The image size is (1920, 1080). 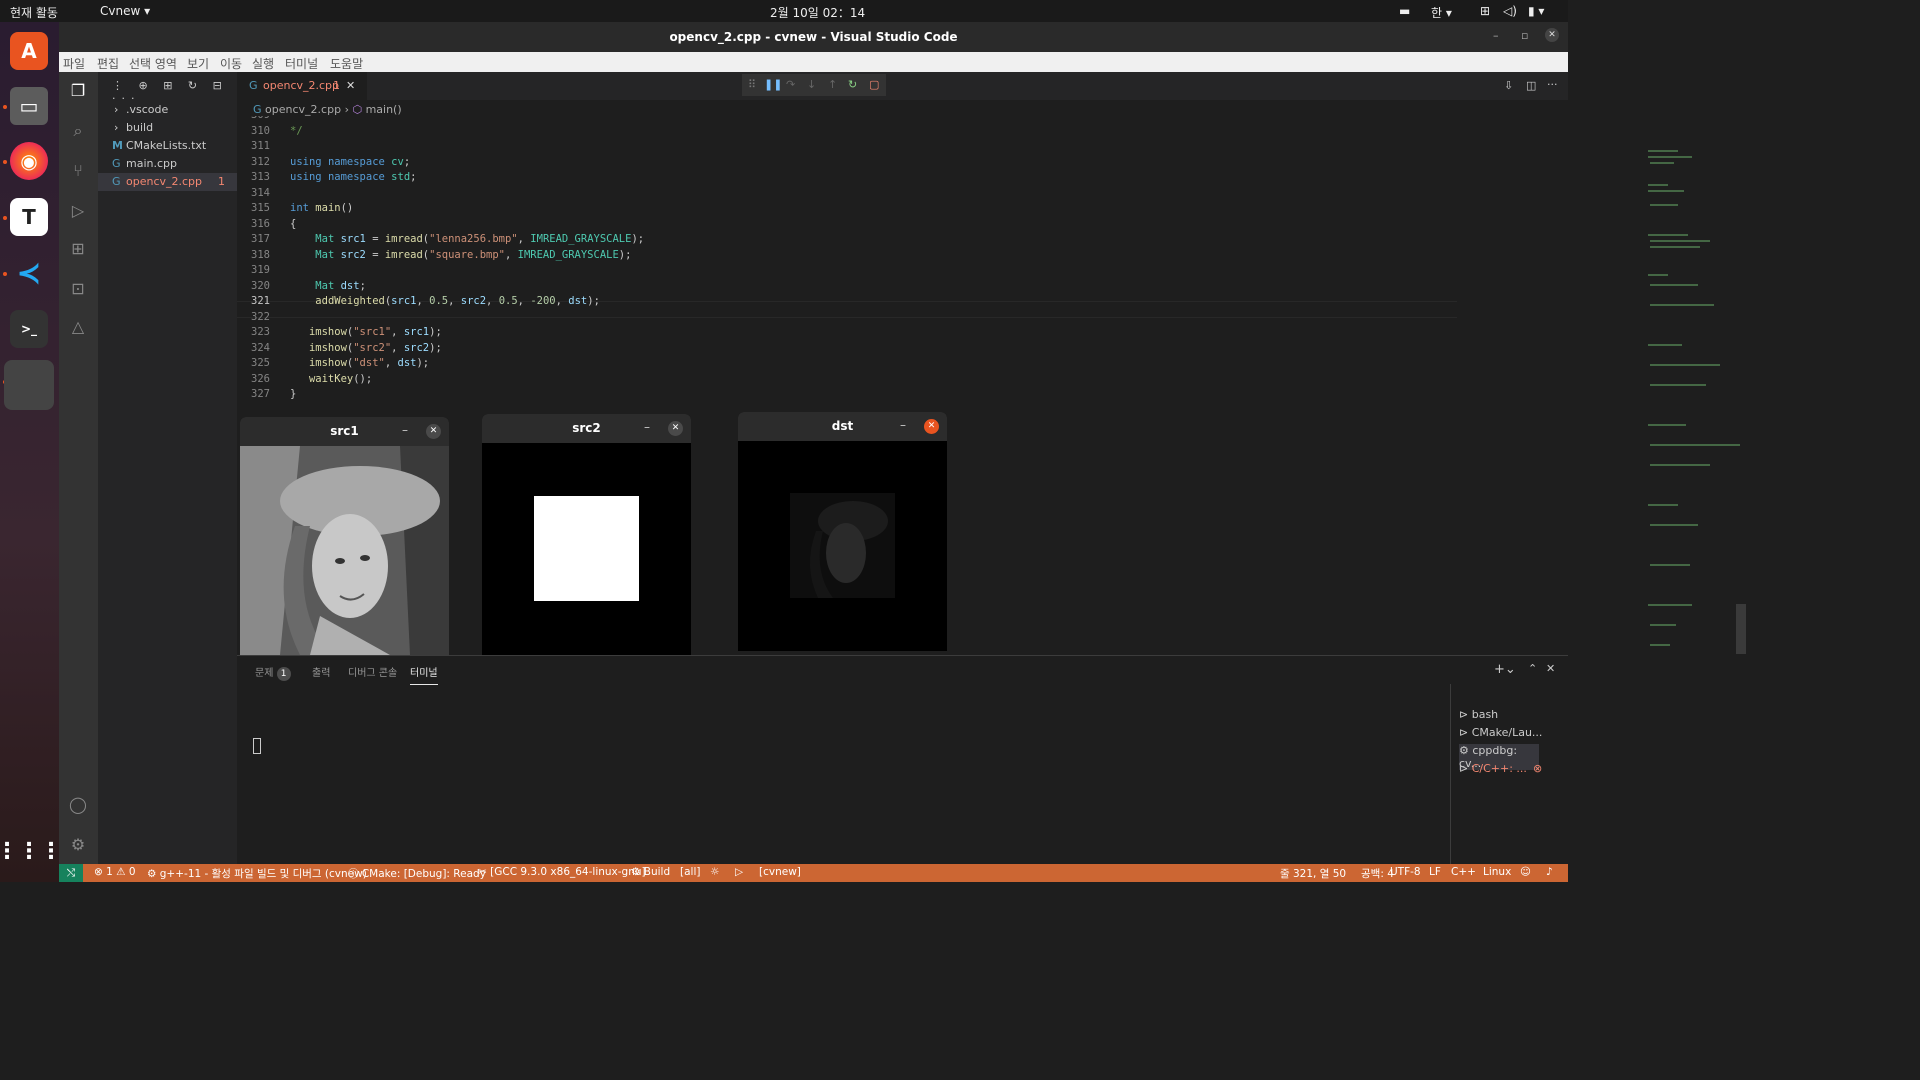 I want to click on panel-tab-debug-console: 디버그 콘솔, so click(x=372, y=671).